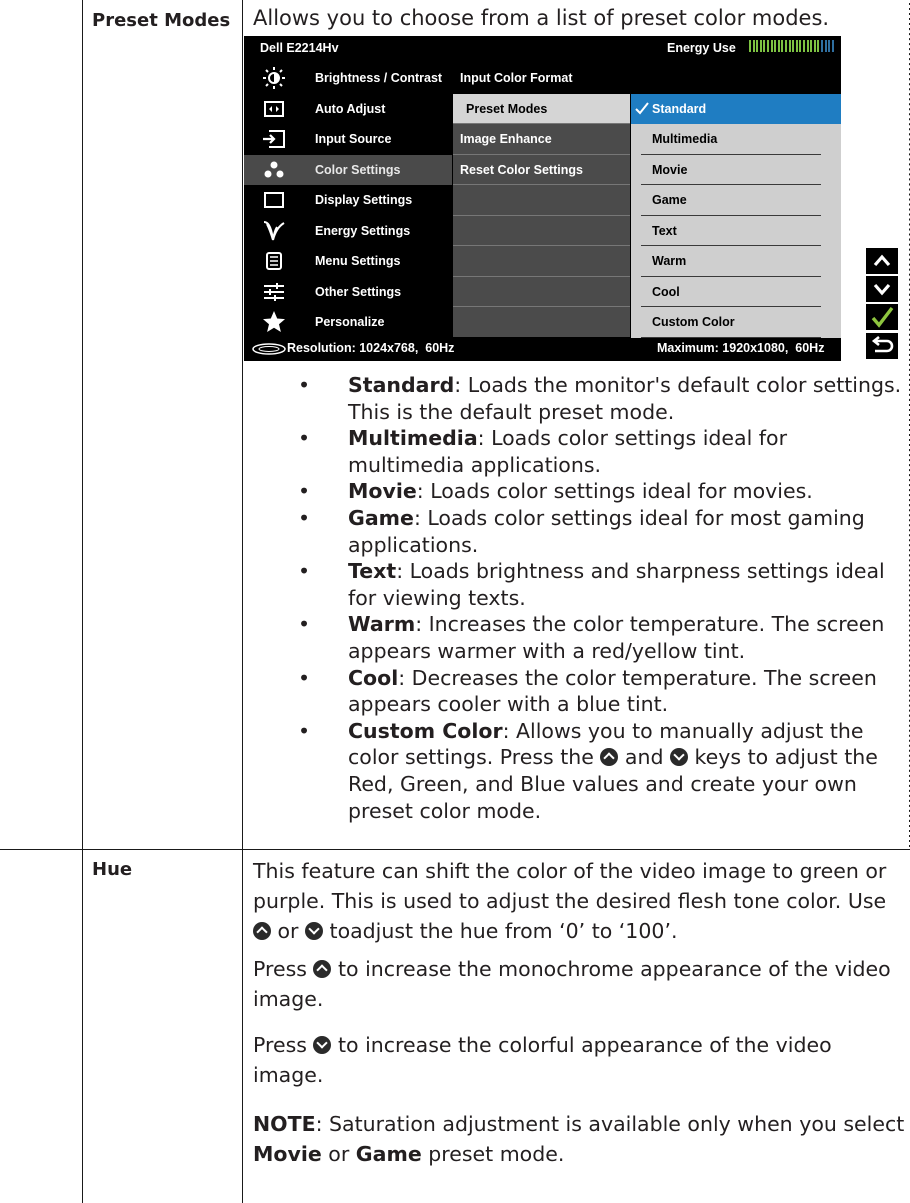  I want to click on osd-item-color-settings: Color Settings, so click(348, 169).